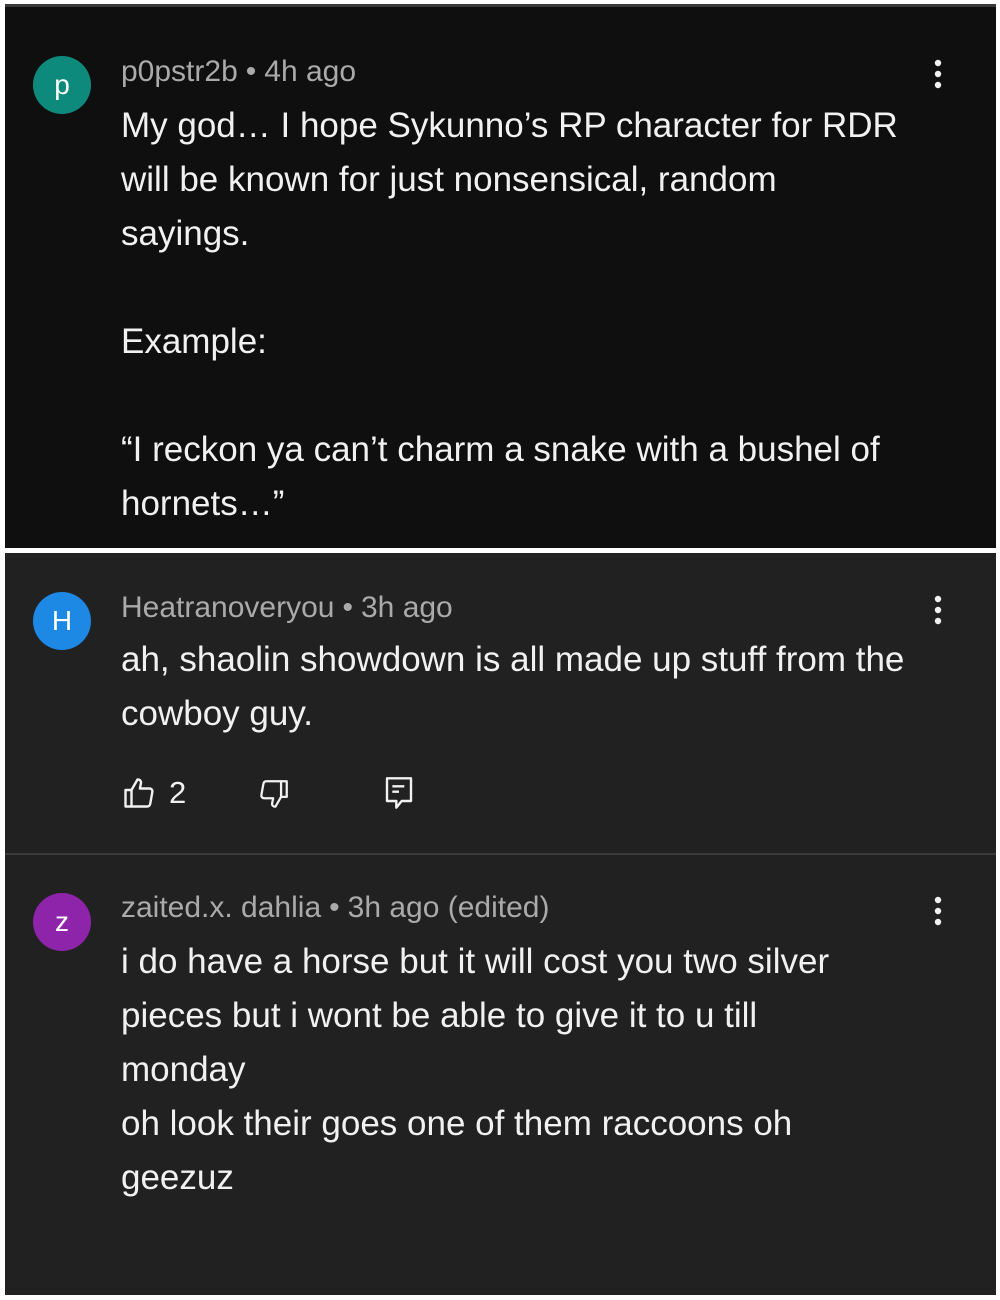  I want to click on like-button: 2, so click(153, 793).